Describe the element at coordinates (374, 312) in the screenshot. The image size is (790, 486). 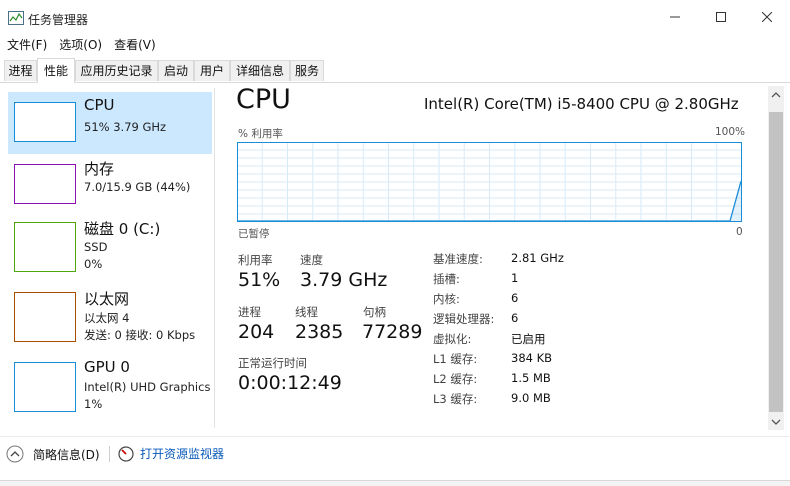
I see `handle-label: 句柄` at that location.